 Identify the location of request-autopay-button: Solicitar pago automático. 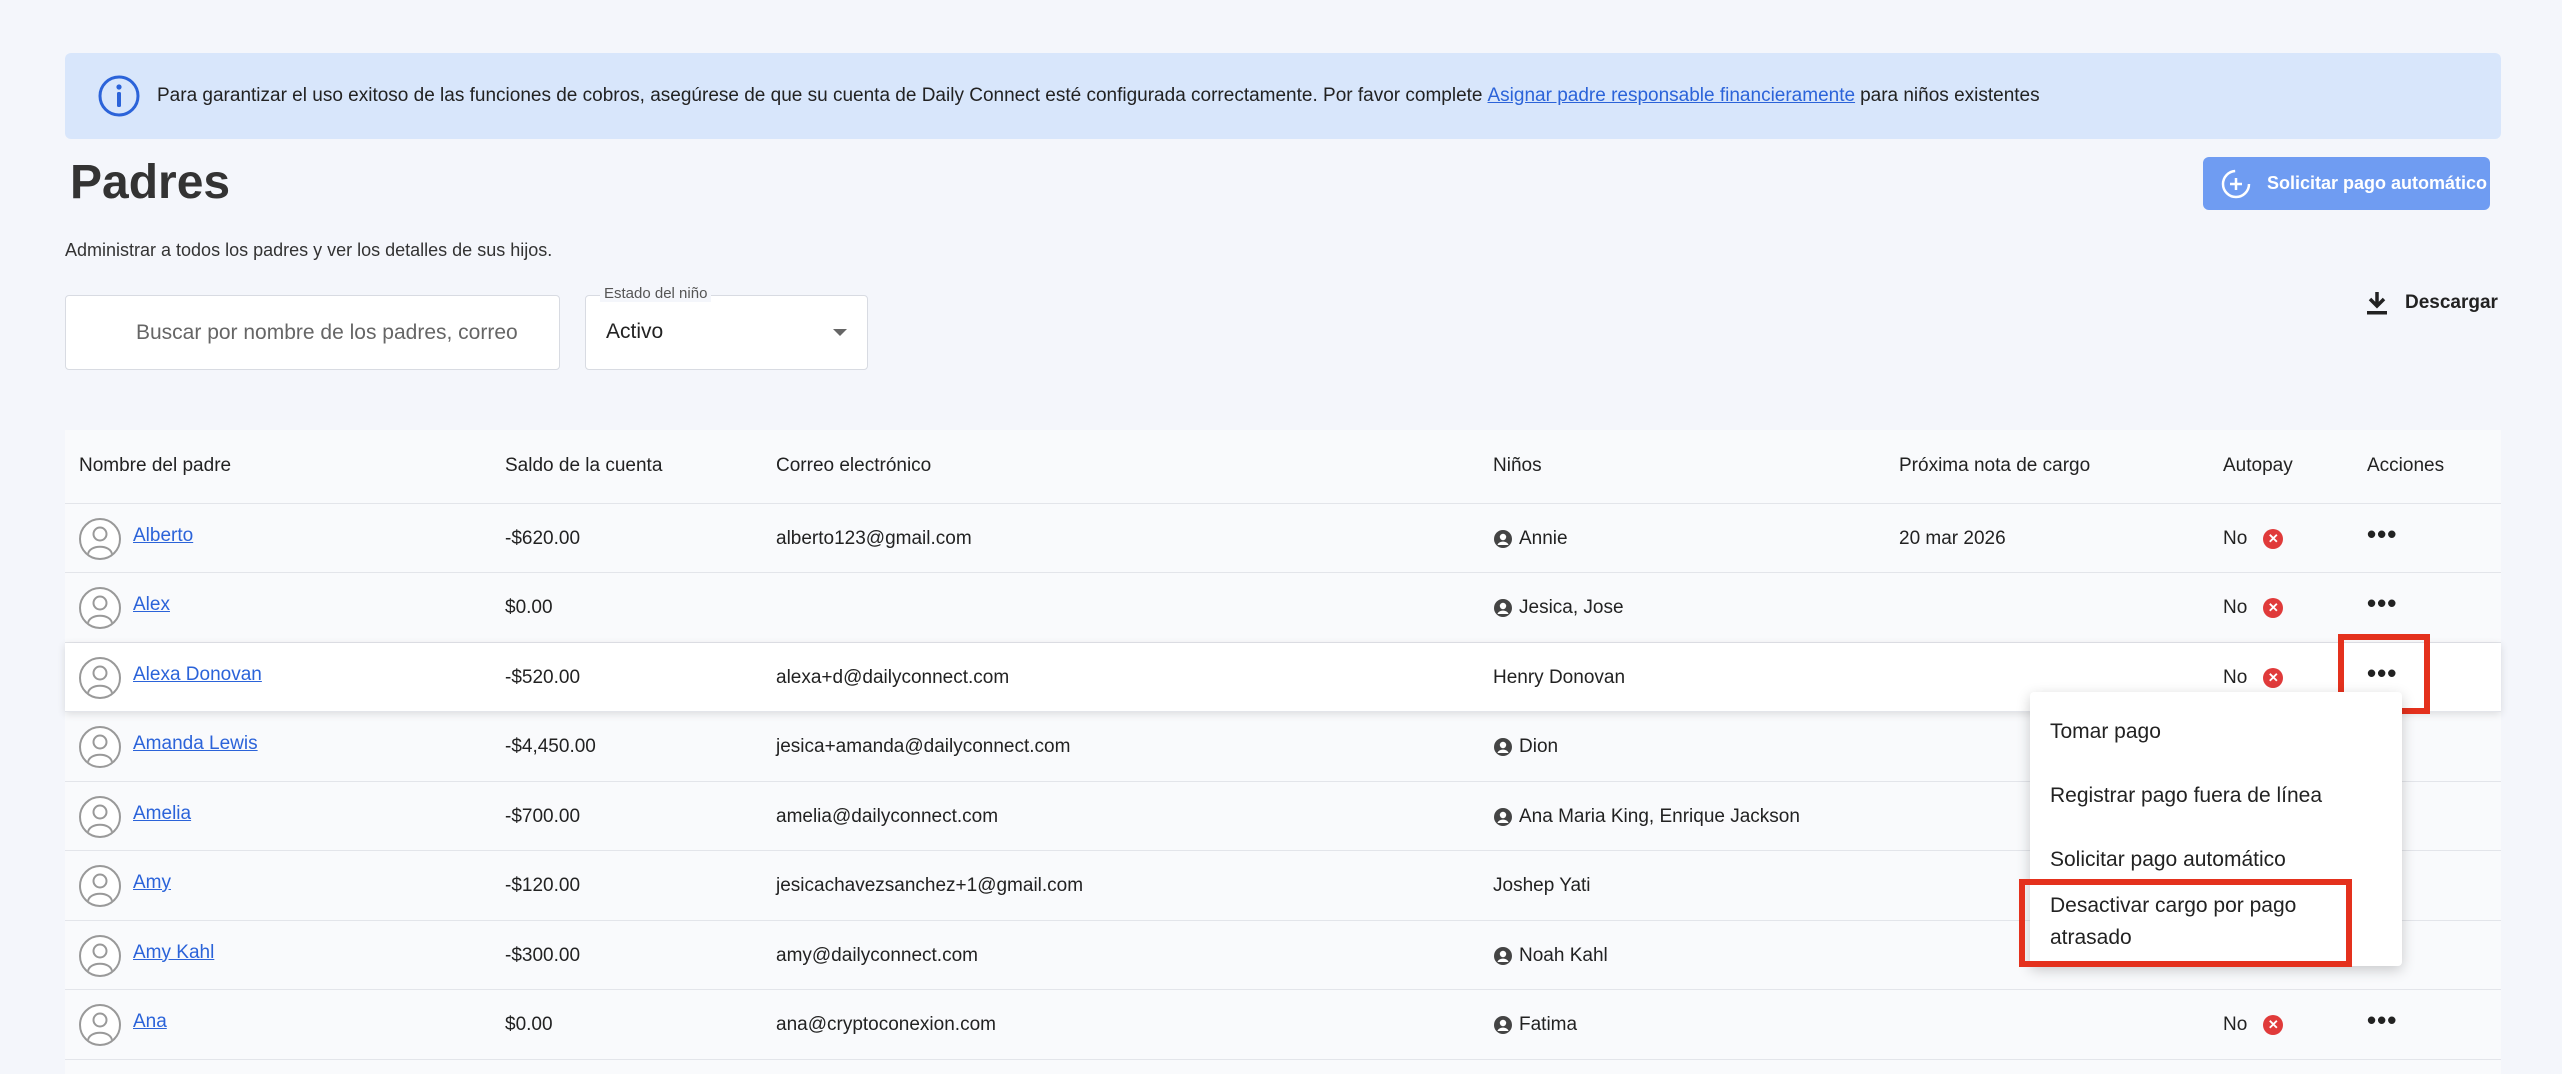
(2346, 183).